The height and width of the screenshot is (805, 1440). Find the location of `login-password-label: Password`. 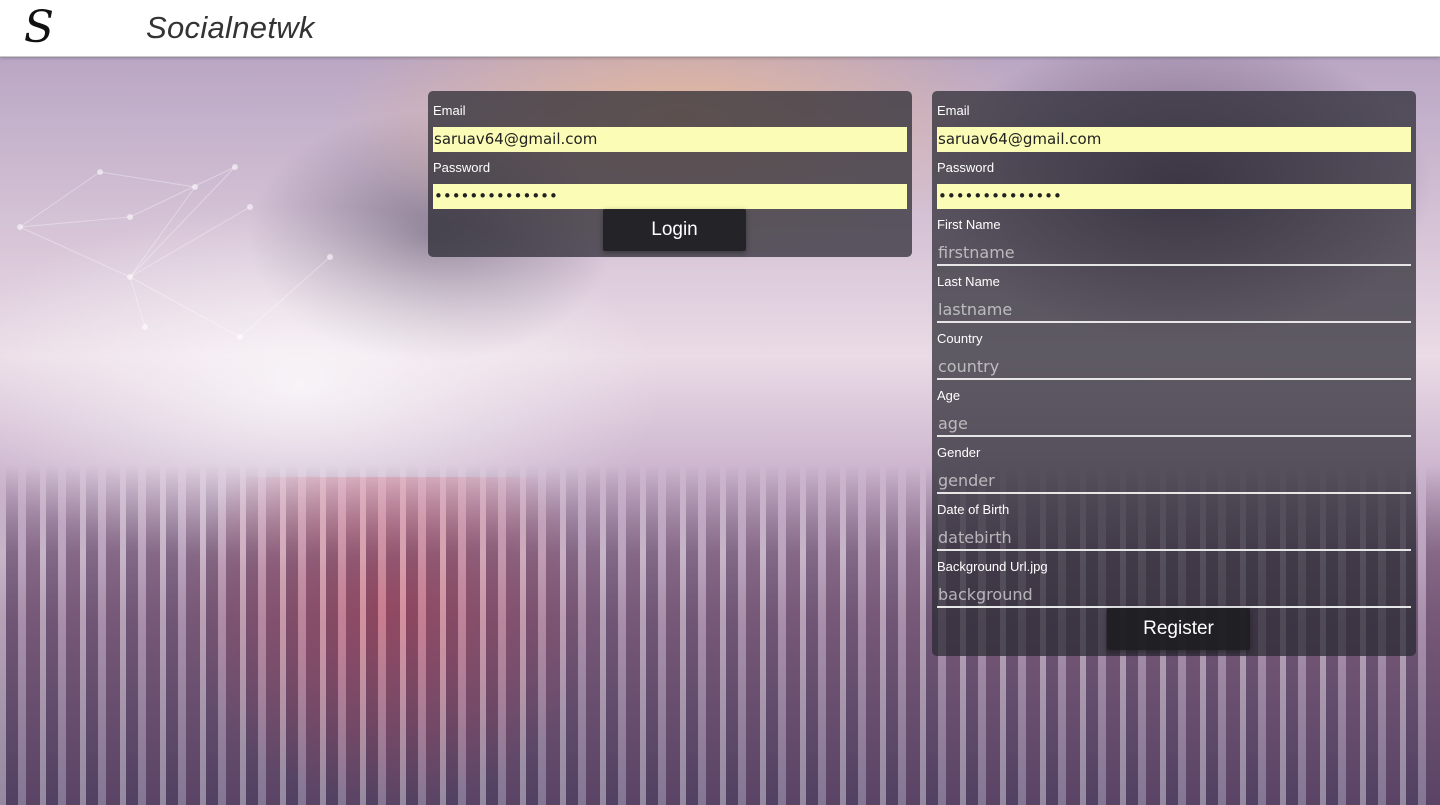

login-password-label: Password is located at coordinates (462, 167).